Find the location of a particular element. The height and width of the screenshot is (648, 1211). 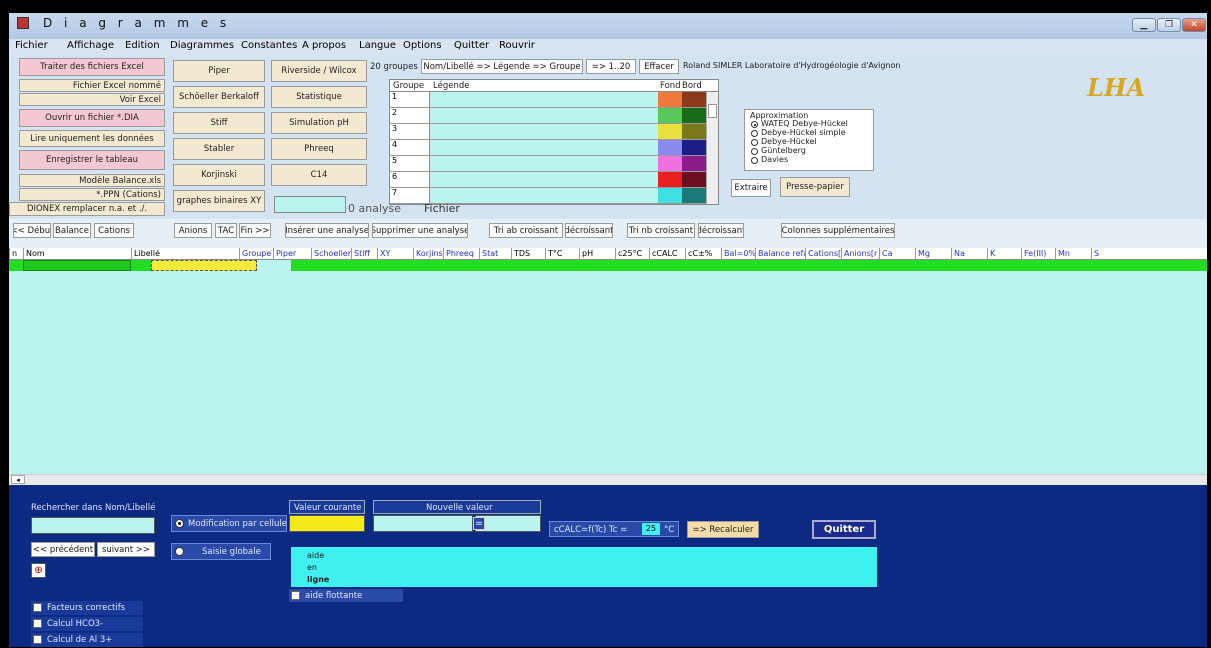

recalculer-button: => Recalculer is located at coordinates (723, 529).